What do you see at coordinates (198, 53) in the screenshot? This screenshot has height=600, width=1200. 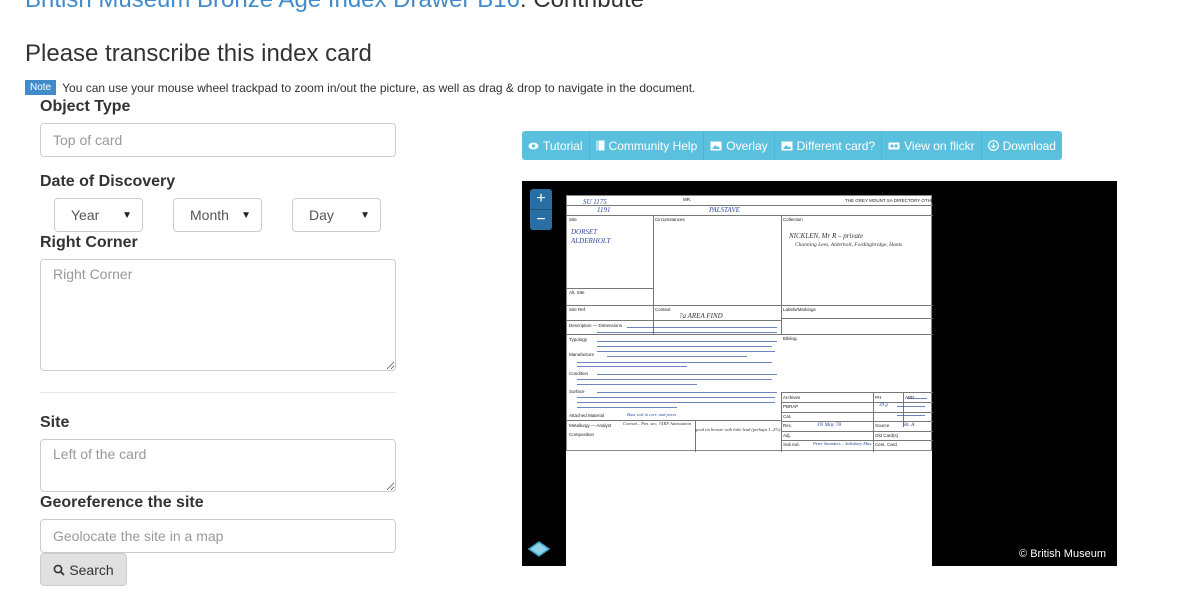 I see `page-subtitle: Please transcribe this index card` at bounding box center [198, 53].